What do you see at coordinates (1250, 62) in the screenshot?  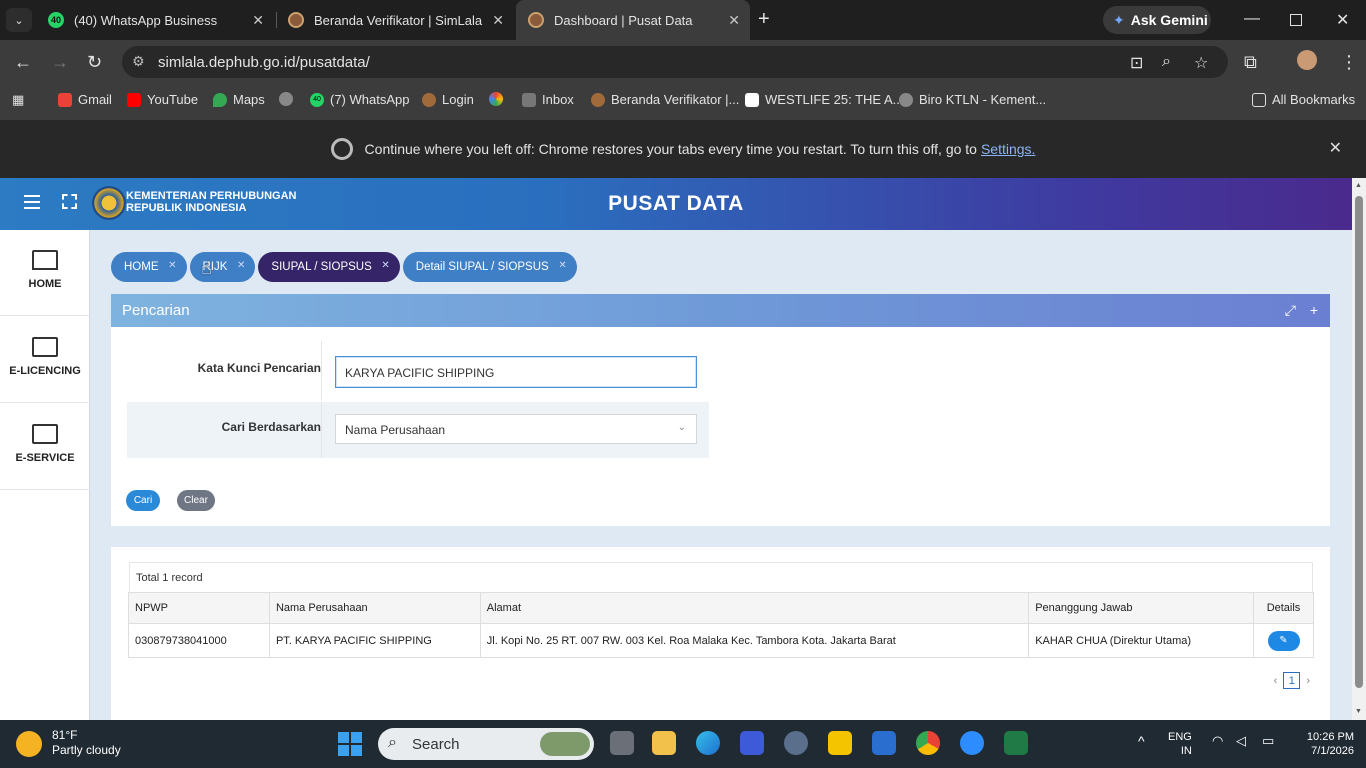 I see `extensions-icon: ⧉` at bounding box center [1250, 62].